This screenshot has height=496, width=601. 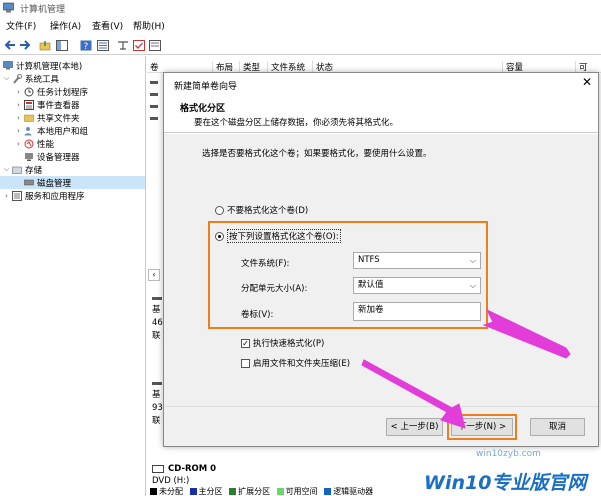 I want to click on annotation-arrows, so click(x=466, y=368).